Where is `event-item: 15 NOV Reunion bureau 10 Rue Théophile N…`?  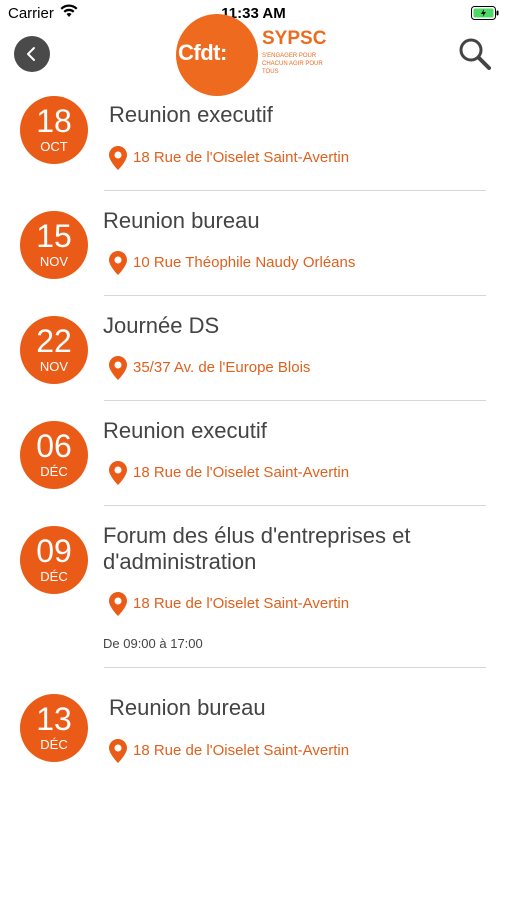 event-item: 15 NOV Reunion bureau 10 Rue Théophile N… is located at coordinates (253, 253).